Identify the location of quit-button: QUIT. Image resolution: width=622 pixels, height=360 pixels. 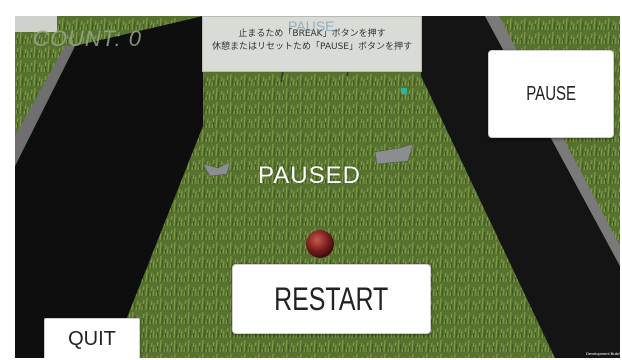
(92, 338).